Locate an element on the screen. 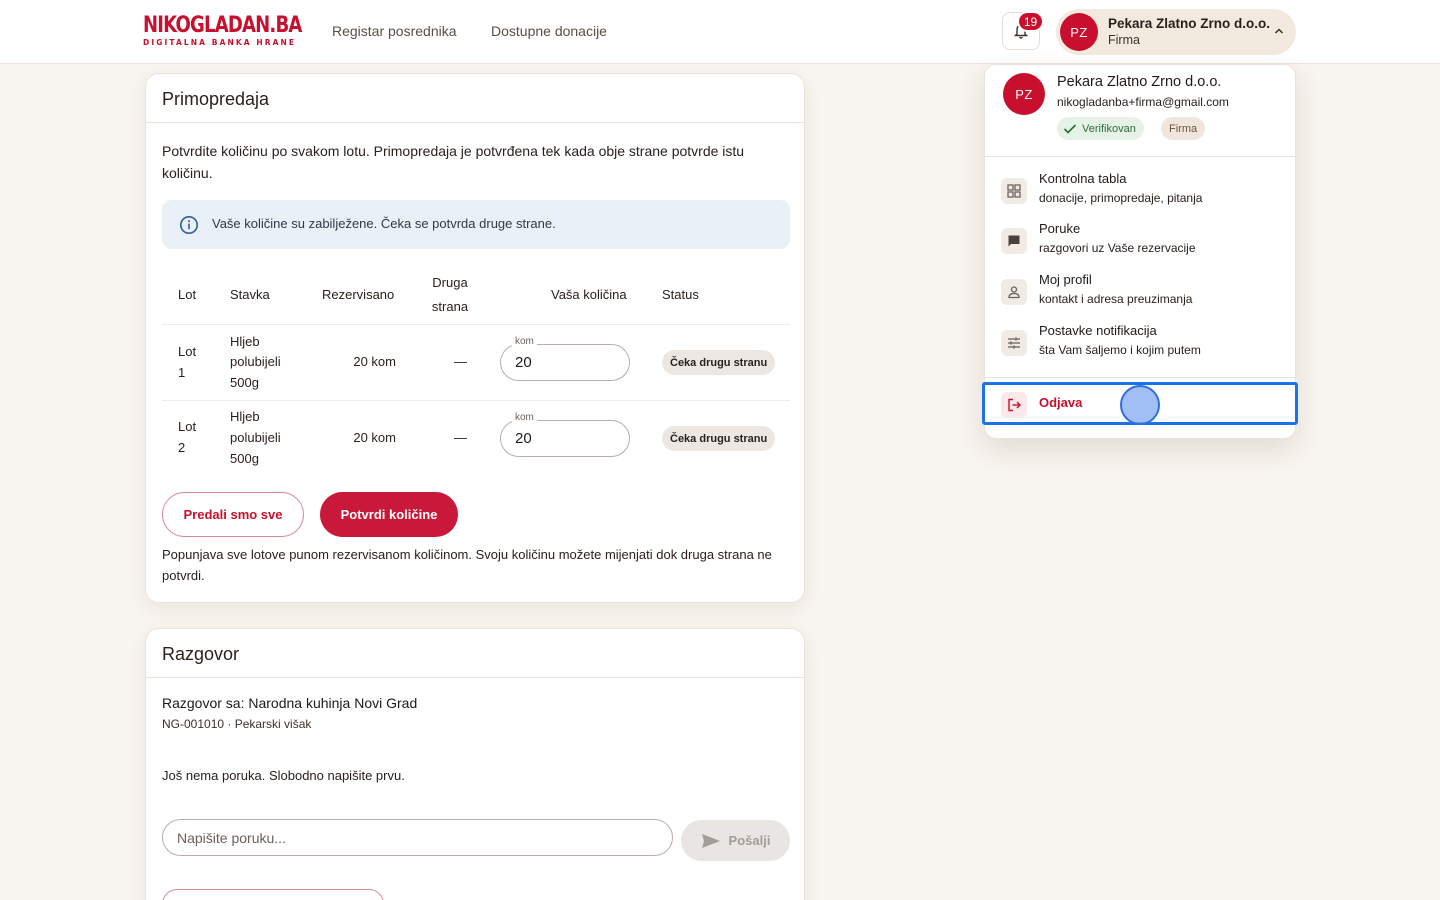 The height and width of the screenshot is (900, 1440). menu-item-moj-profil: Moj profil kontakt i adresa preuzimanja is located at coordinates (1140, 293).